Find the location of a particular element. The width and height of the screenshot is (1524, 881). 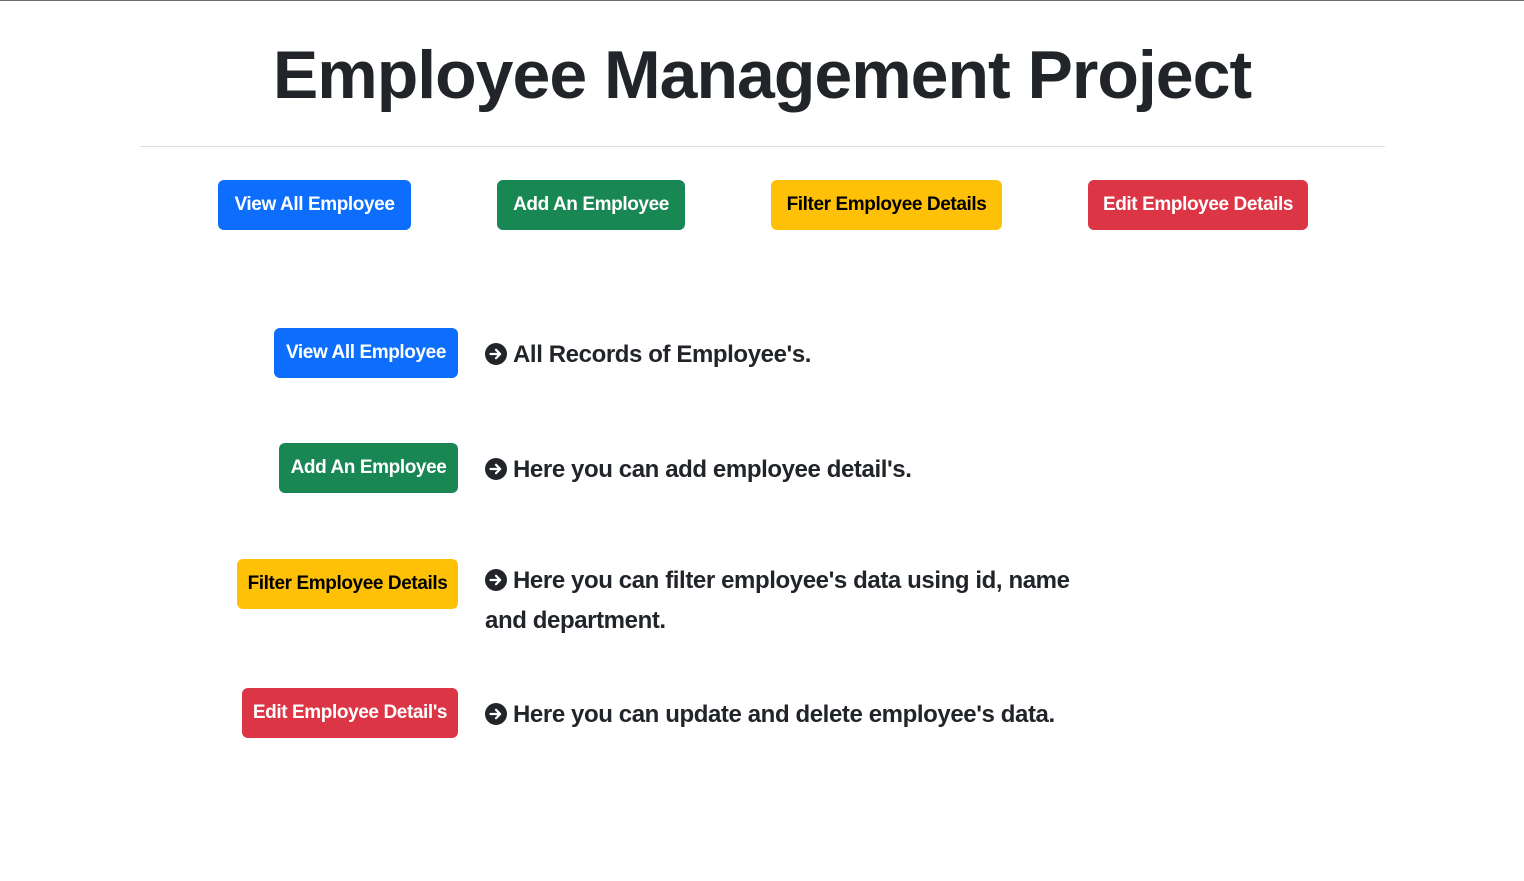

nav-edit-employee-button: Edit Employee Details is located at coordinates (1198, 205).